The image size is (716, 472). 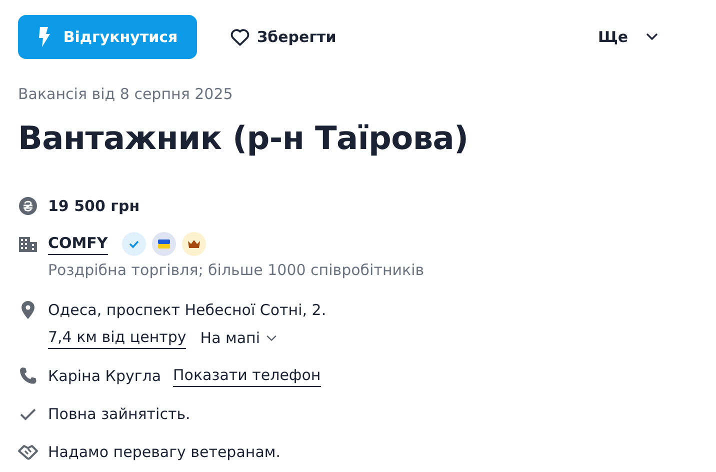 What do you see at coordinates (237, 271) in the screenshot?
I see `company-industry: Роздрібна торгівля; більше 1000 співробітників` at bounding box center [237, 271].